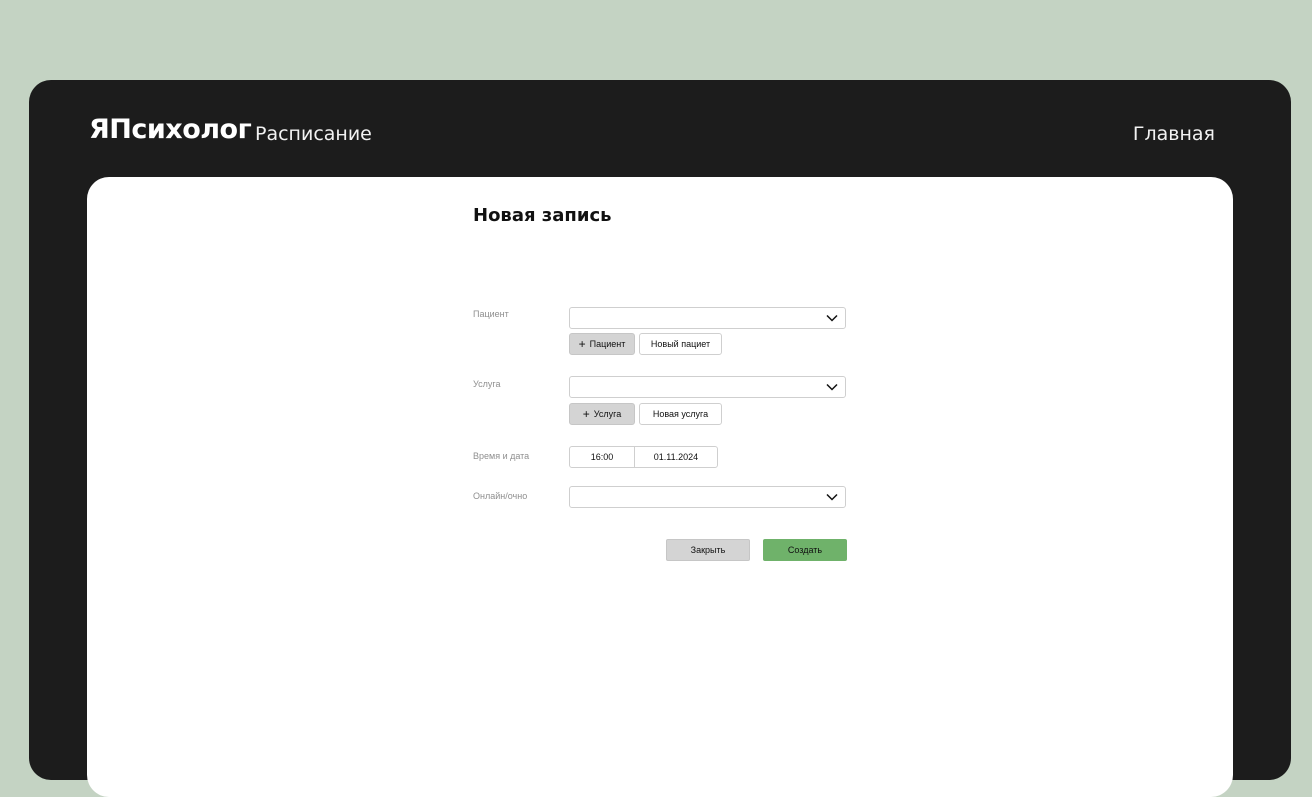 The image size is (1312, 797). What do you see at coordinates (501, 456) in the screenshot?
I see `datetime-label: Время и дата` at bounding box center [501, 456].